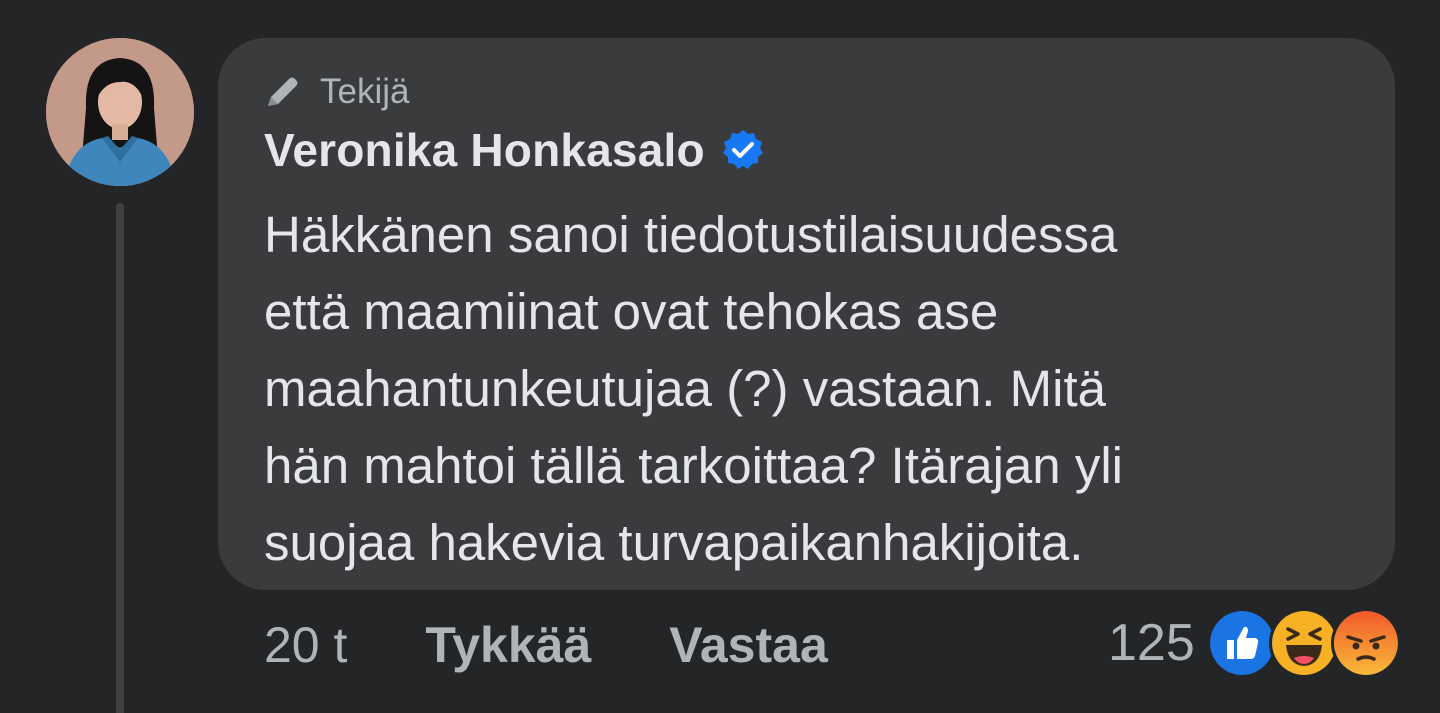 The image size is (1440, 713). What do you see at coordinates (748, 645) in the screenshot?
I see `reply-button: Vastaa` at bounding box center [748, 645].